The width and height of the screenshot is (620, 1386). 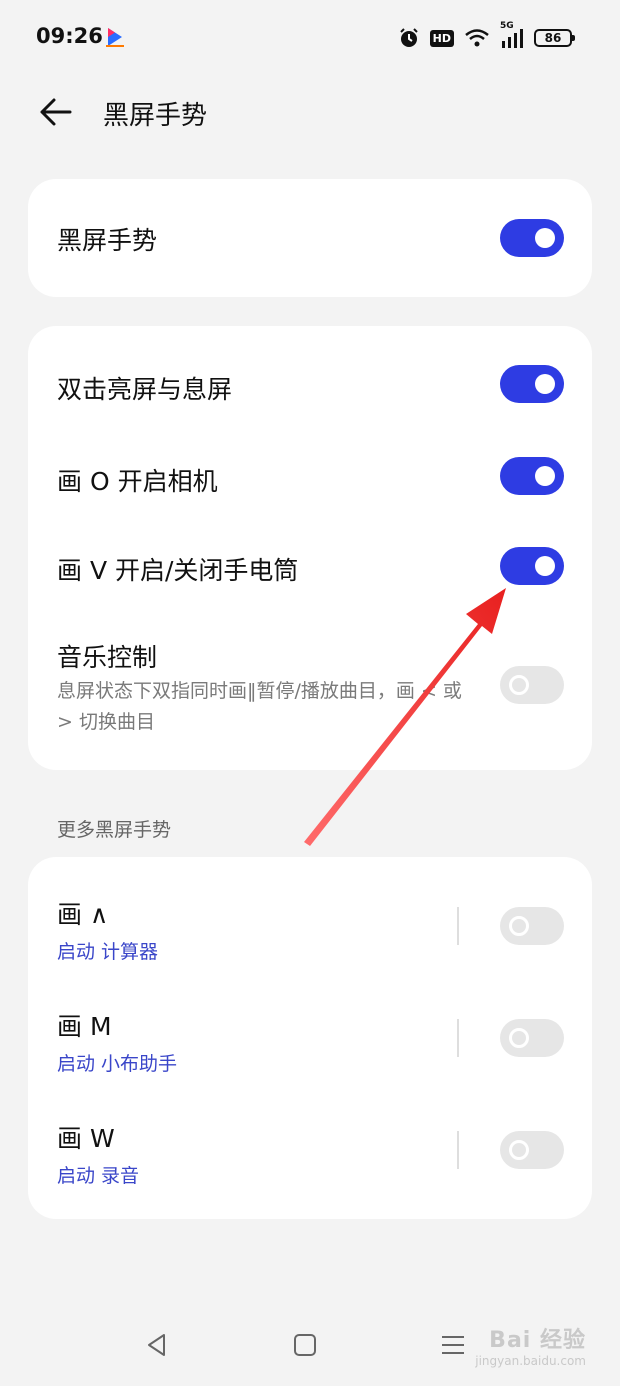 What do you see at coordinates (477, 38) in the screenshot?
I see `wifi-icon` at bounding box center [477, 38].